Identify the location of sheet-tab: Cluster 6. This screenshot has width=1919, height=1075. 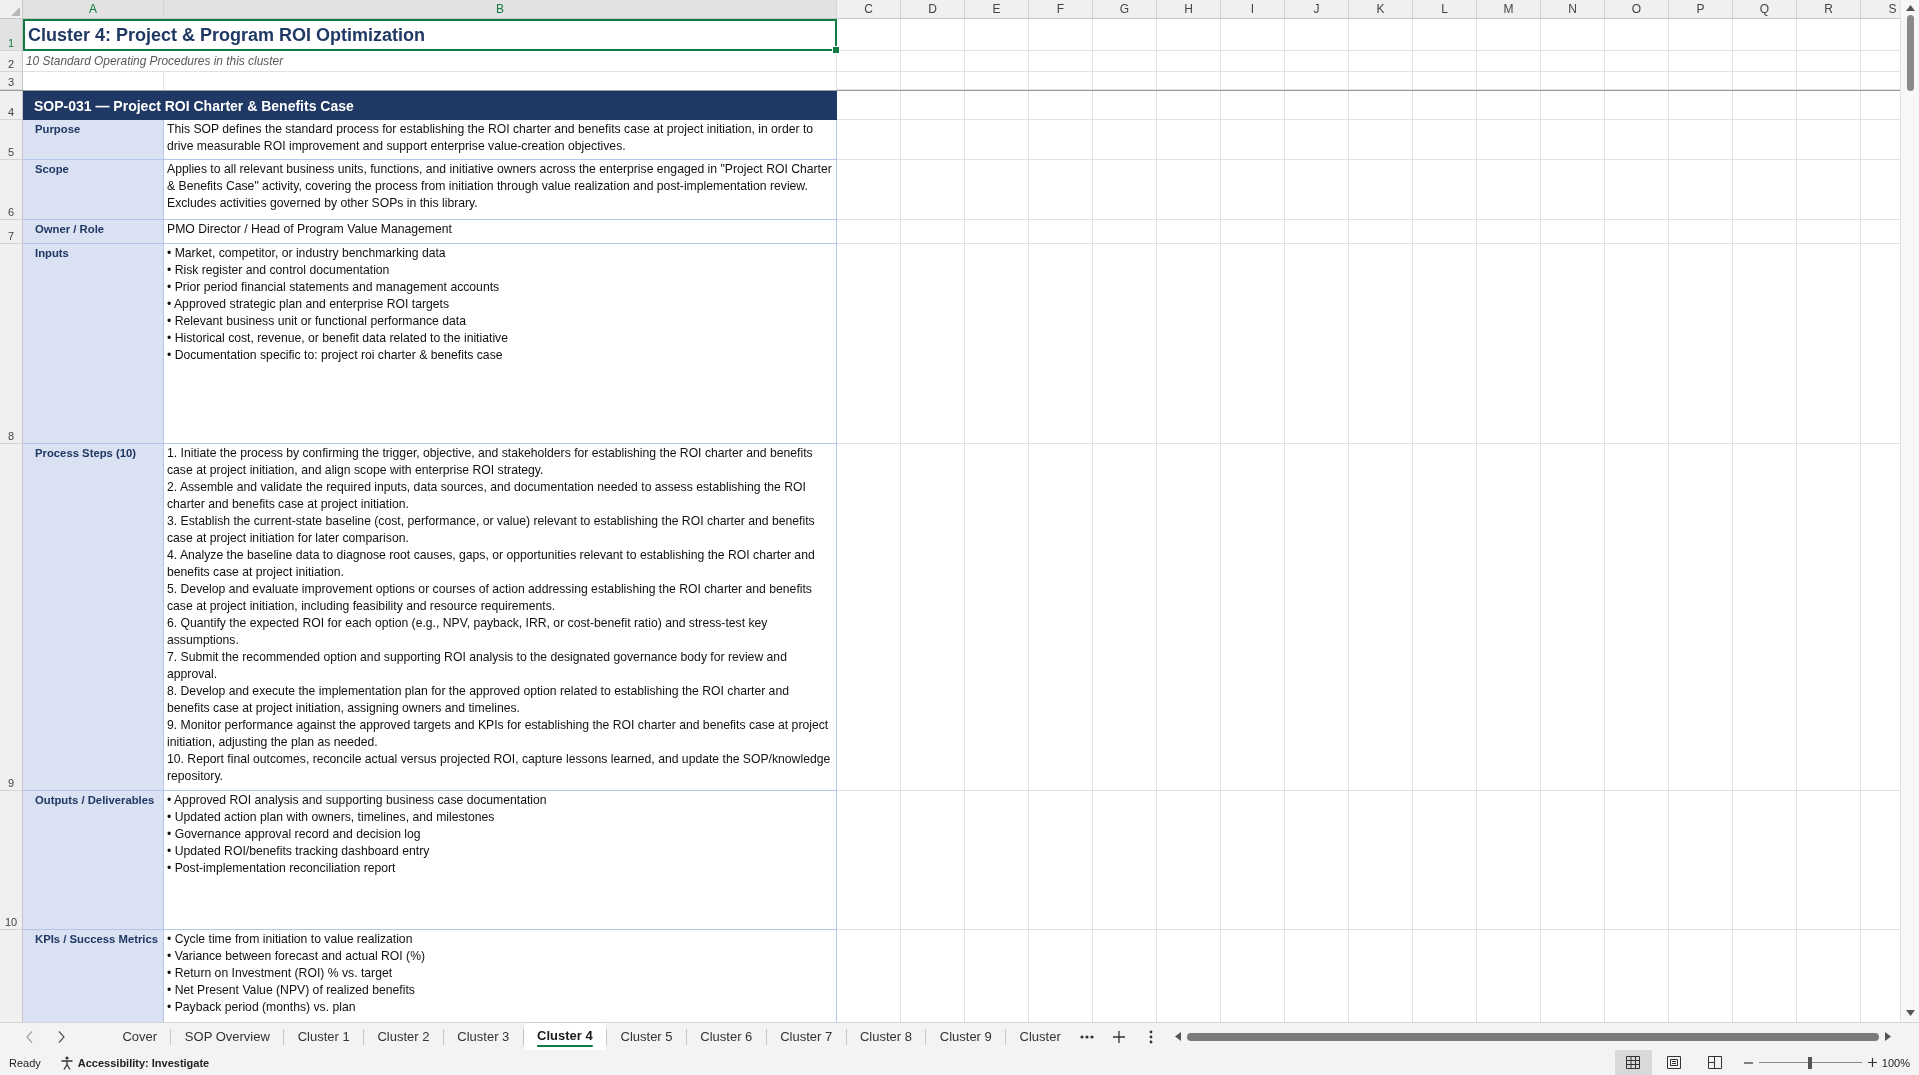
(726, 1036).